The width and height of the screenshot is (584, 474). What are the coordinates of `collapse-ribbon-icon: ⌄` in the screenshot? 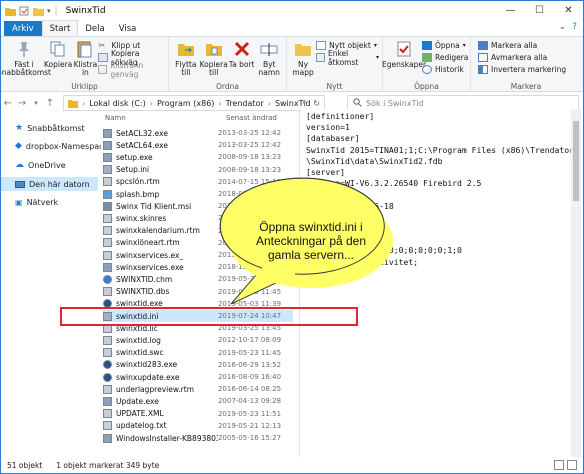 It's located at (563, 27).